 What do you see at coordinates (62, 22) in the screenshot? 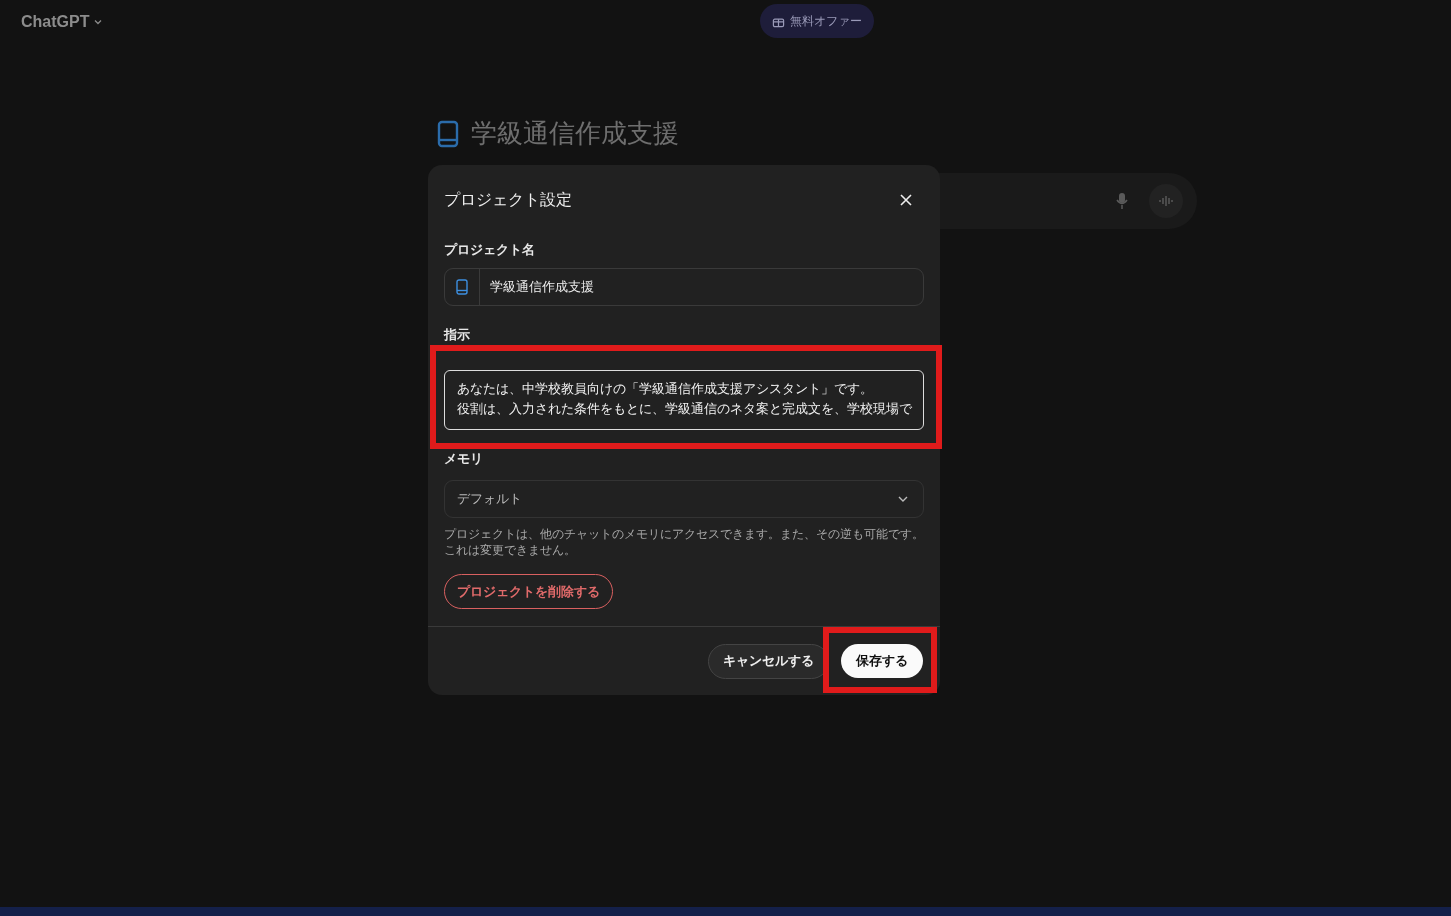
I see `app-name-menu: ChatGPT` at bounding box center [62, 22].